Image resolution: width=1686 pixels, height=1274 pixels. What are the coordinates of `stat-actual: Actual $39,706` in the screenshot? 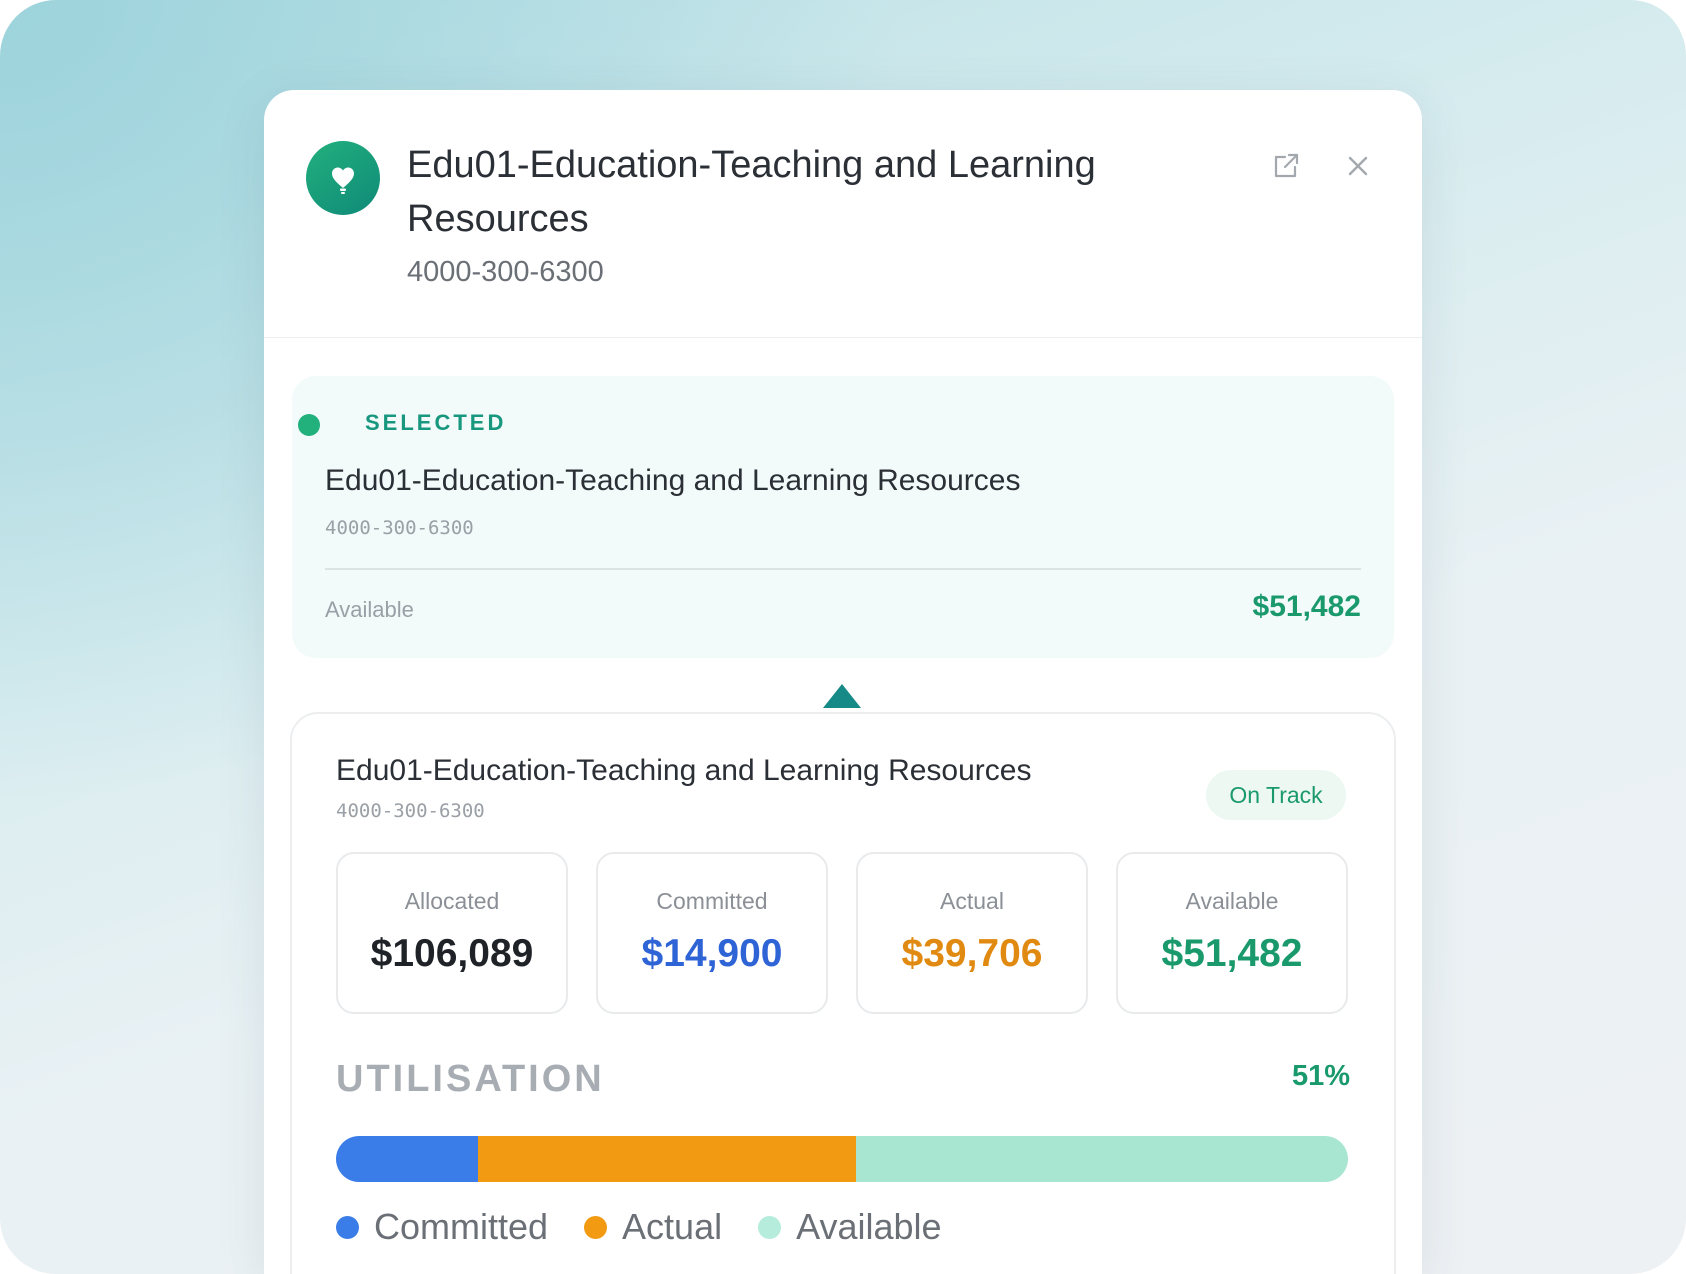 It's located at (972, 933).